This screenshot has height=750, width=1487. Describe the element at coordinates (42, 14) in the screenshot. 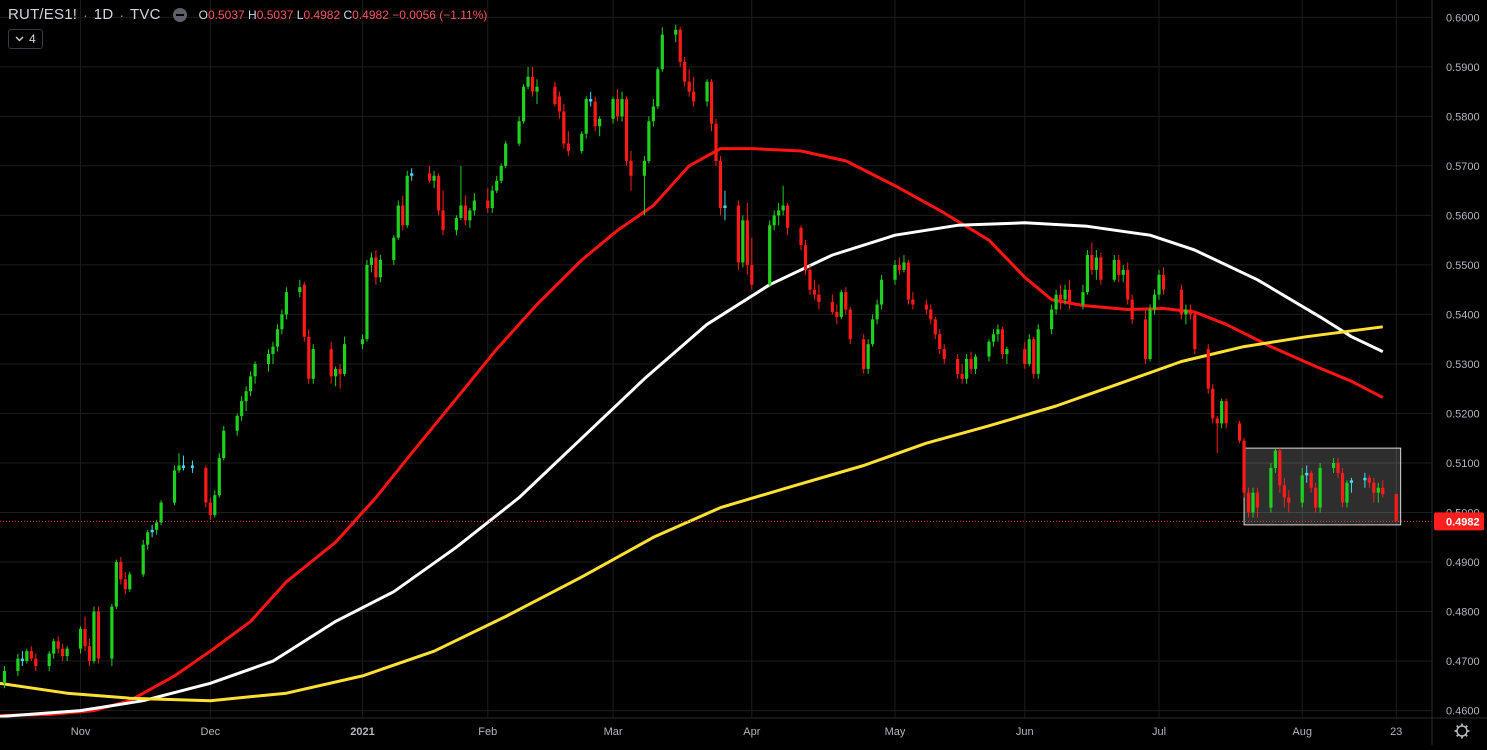

I see `symbol-name: RUT/ES1!` at that location.